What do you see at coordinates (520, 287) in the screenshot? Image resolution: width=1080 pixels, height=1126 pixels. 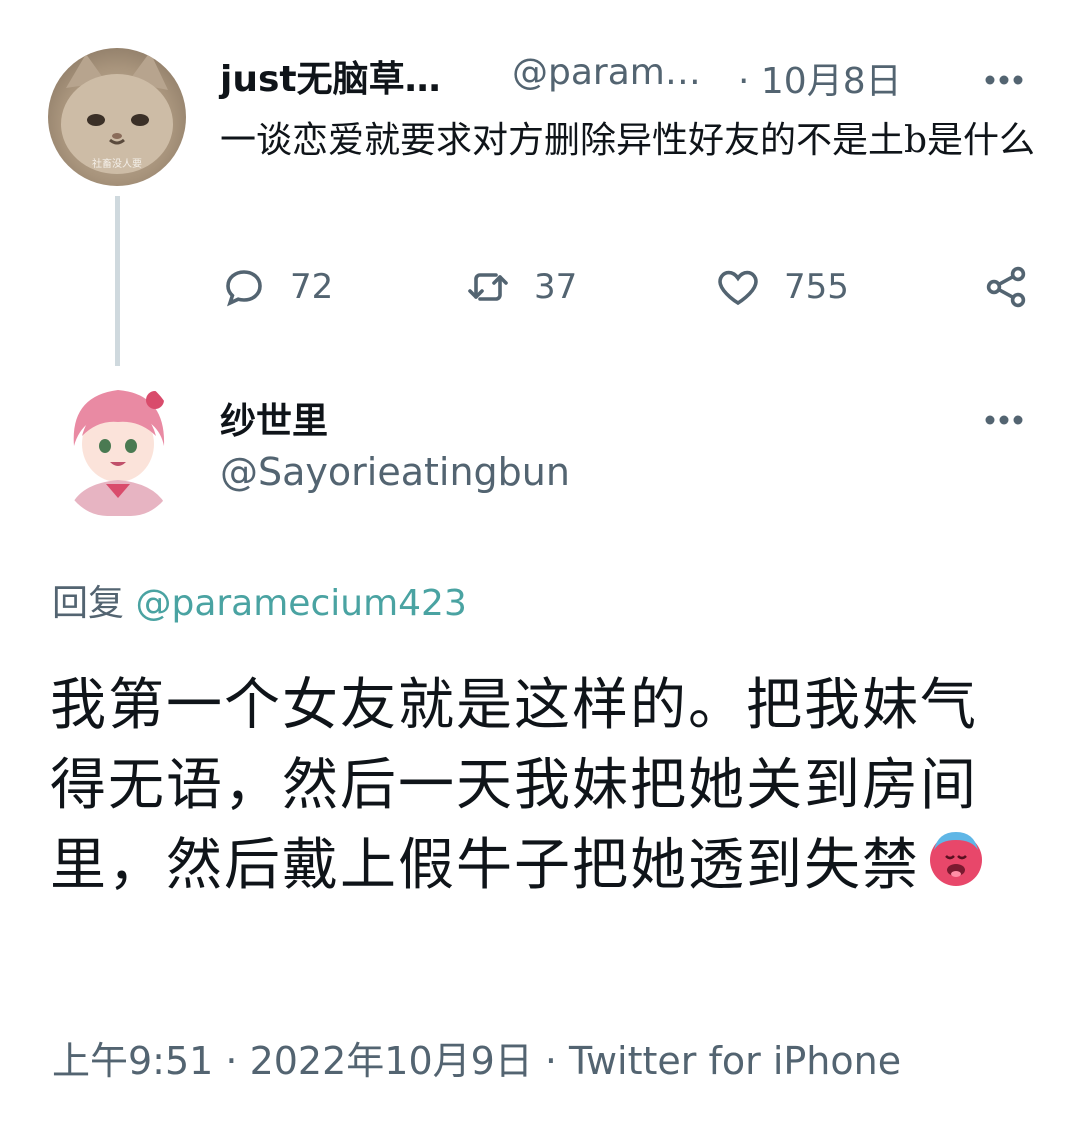 I see `retweet-button: 37` at bounding box center [520, 287].